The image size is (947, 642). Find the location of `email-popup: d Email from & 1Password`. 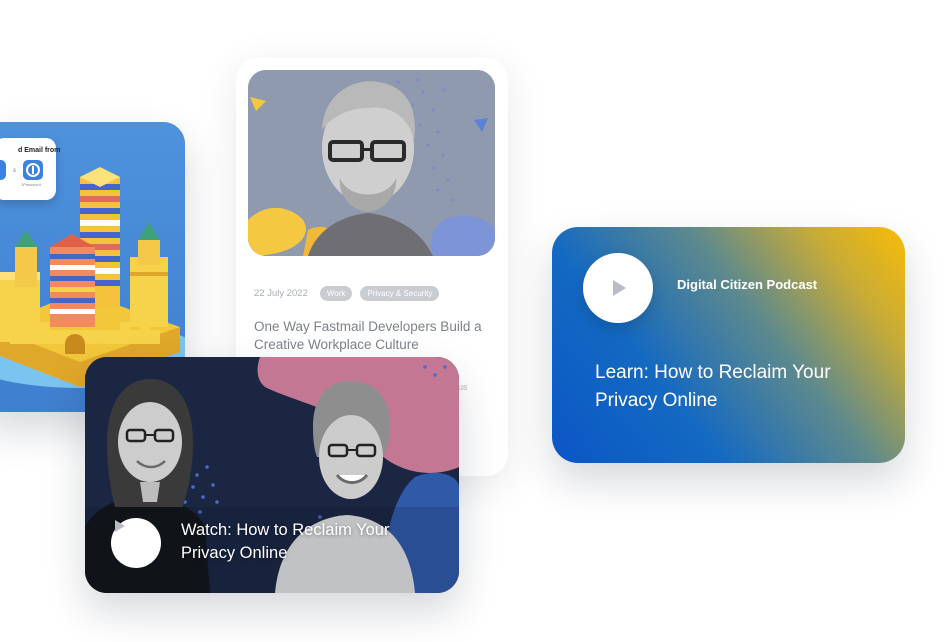

email-popup: d Email from & 1Password is located at coordinates (30, 169).